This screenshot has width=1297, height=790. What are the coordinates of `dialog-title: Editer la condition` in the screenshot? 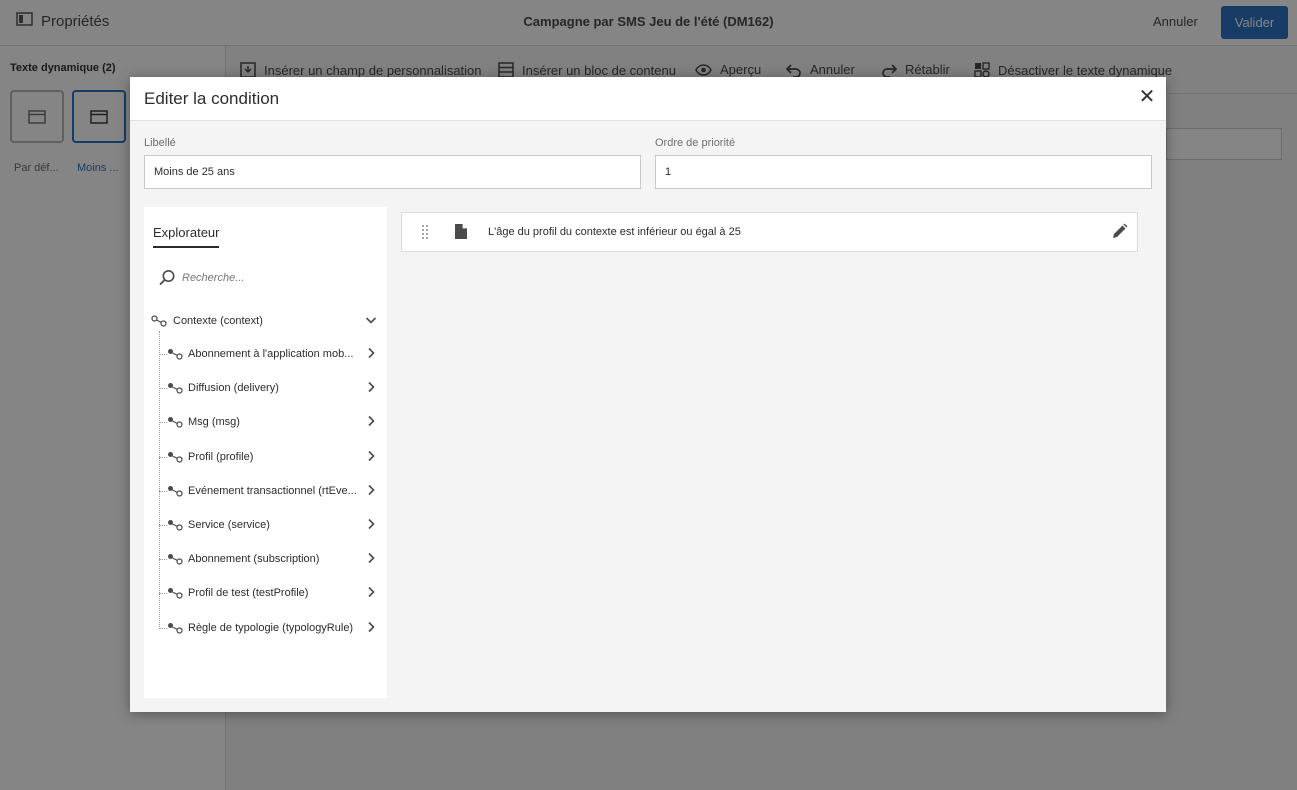 It's located at (212, 98).